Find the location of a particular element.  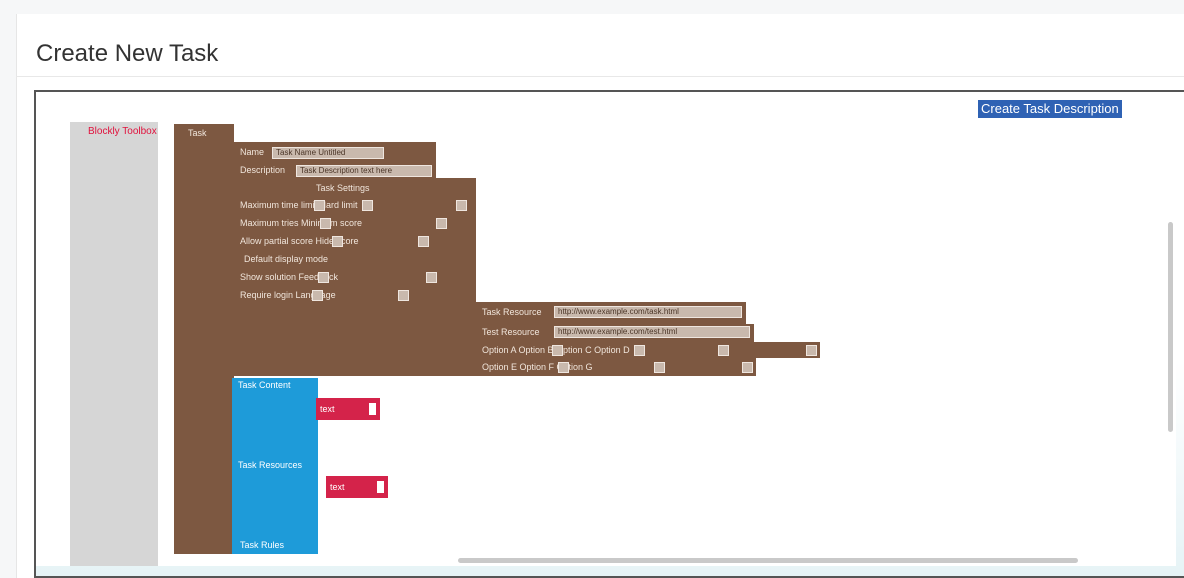

blockly-toolbox is located at coordinates (114, 344).